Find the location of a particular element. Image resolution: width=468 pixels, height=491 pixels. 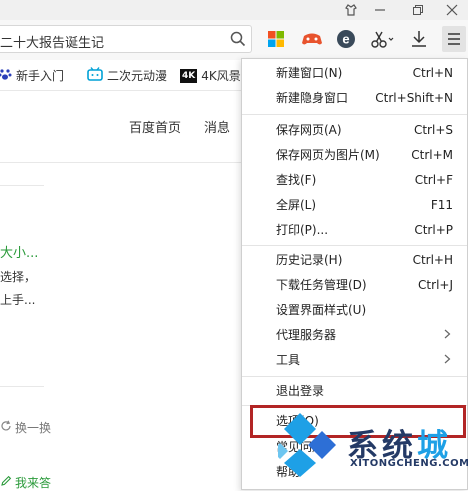

ie-icon: e is located at coordinates (347, 40).